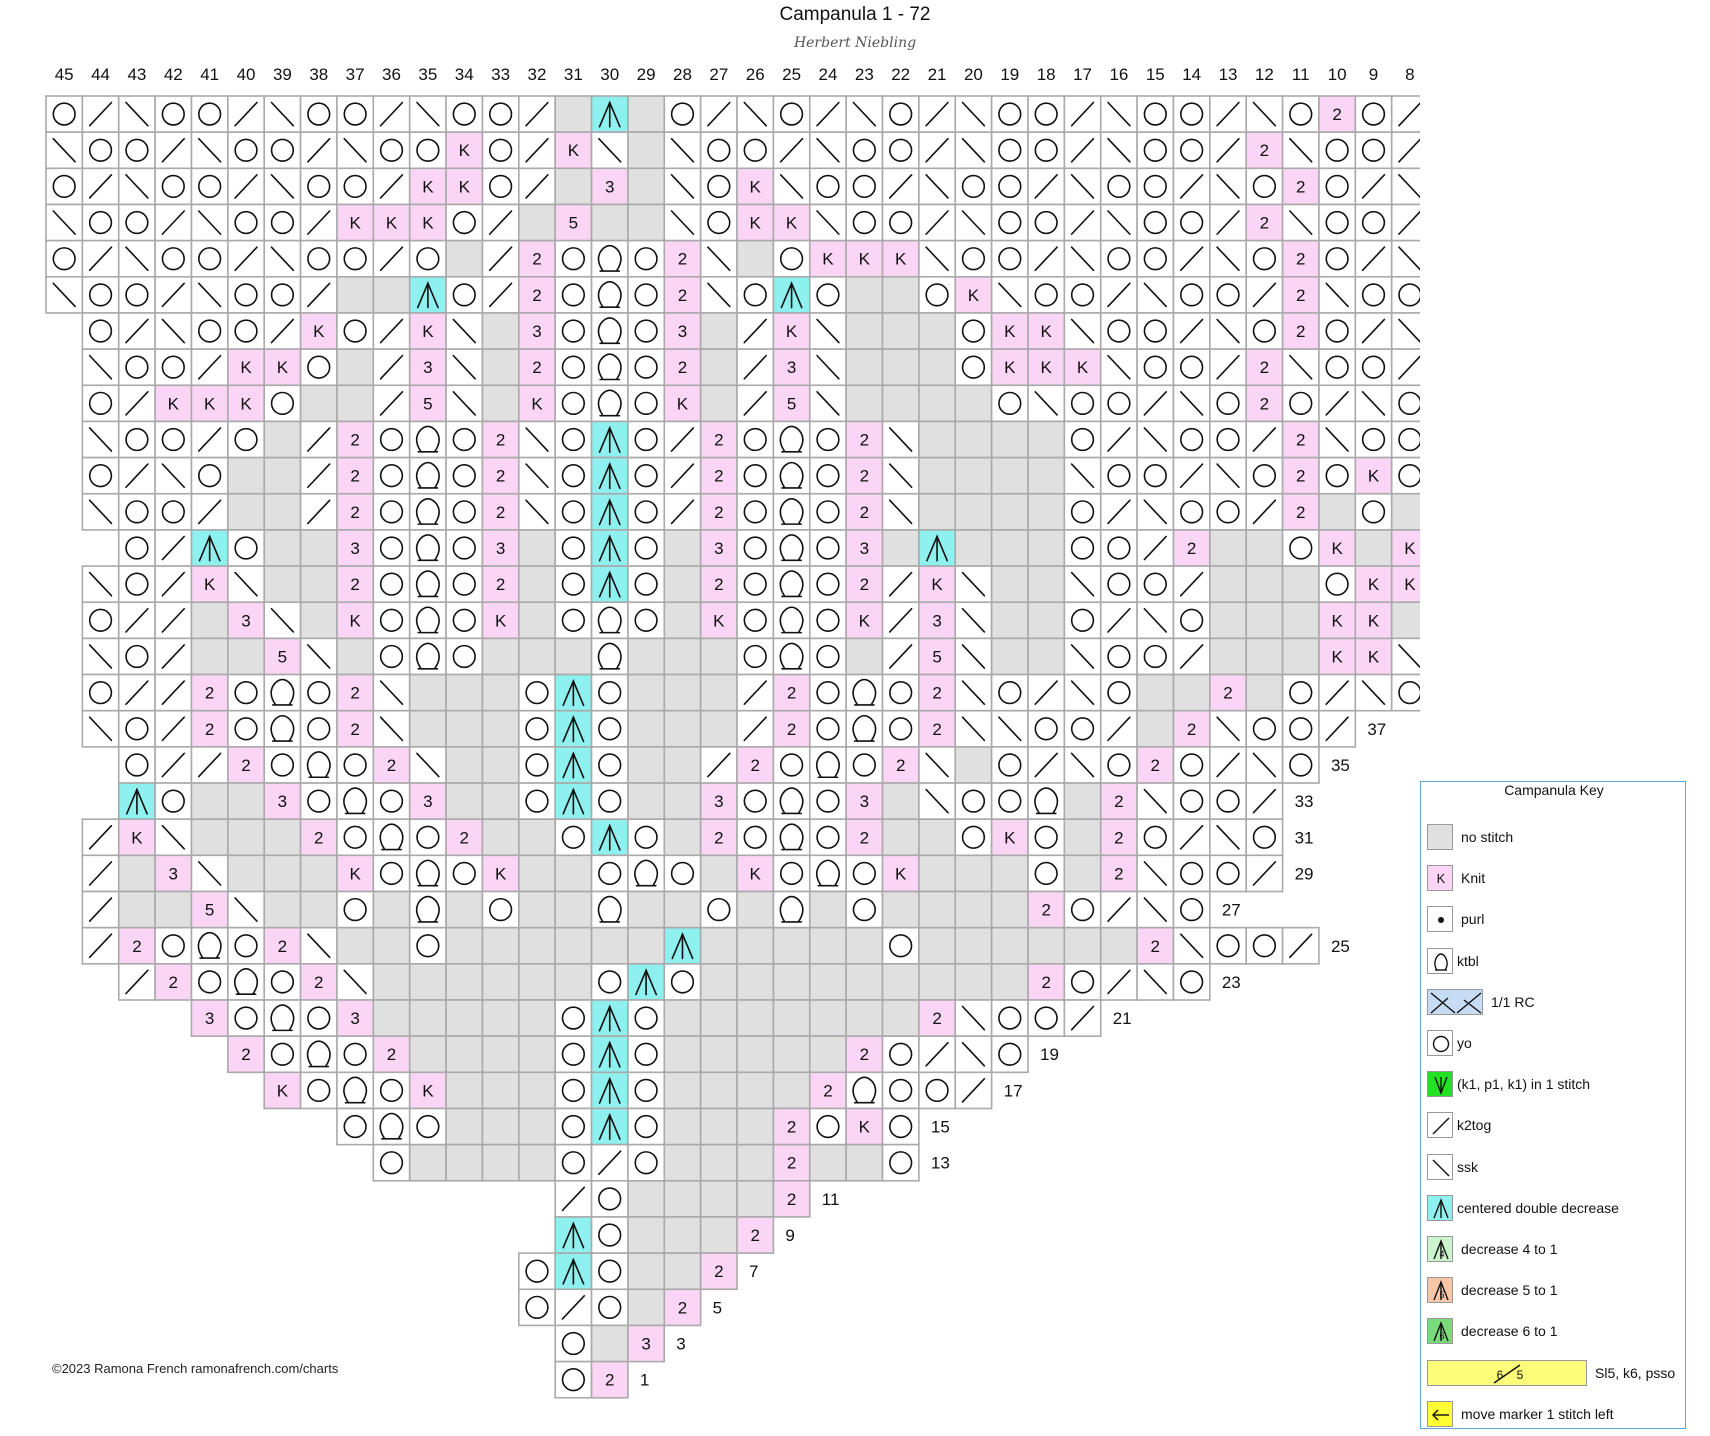 The image size is (1710, 1436). I want to click on row-number: 13, so click(940, 1163).